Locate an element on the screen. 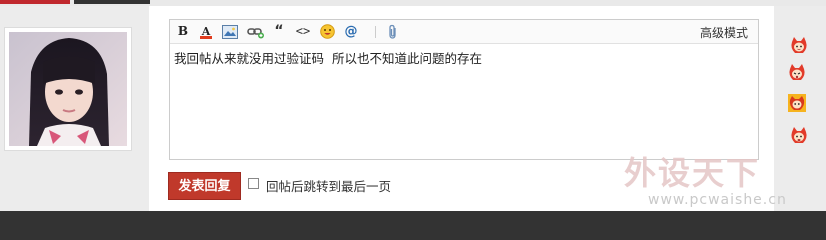 The width and height of the screenshot is (826, 240). code-icon: <> is located at coordinates (303, 31).